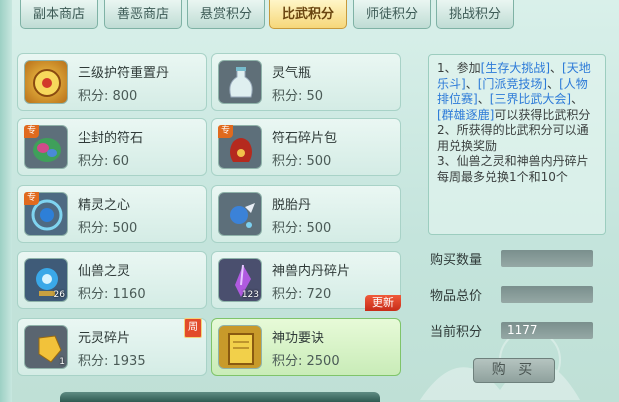  What do you see at coordinates (112, 361) in the screenshot?
I see `item-price: 积分: 1935` at bounding box center [112, 361].